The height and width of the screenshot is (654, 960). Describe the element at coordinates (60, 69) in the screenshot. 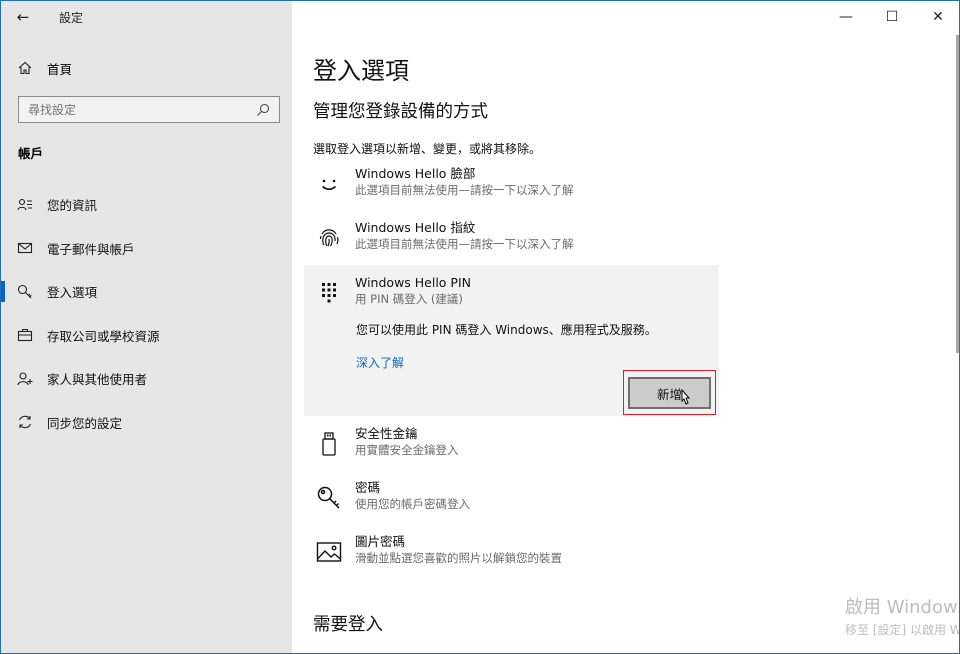

I see `sidebar-item-label: 首頁` at that location.